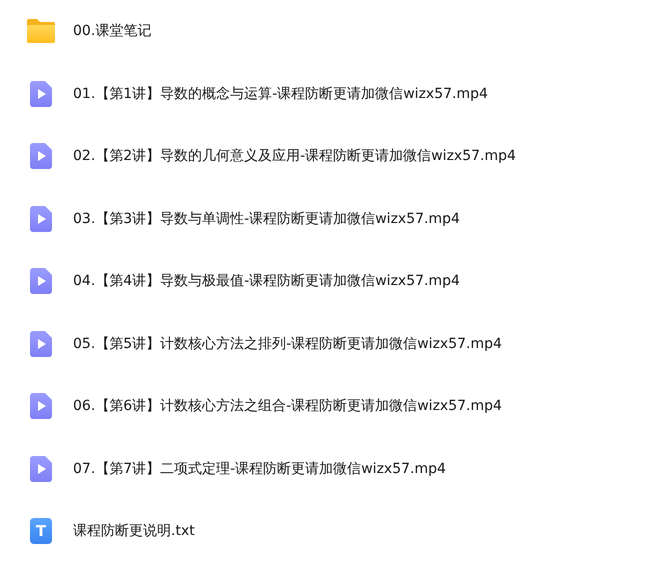 The height and width of the screenshot is (577, 666). I want to click on file-name: 02.【第2讲】导数的几何意义及应用-课程防断更请加微信wizx57.mp4, so click(294, 156).